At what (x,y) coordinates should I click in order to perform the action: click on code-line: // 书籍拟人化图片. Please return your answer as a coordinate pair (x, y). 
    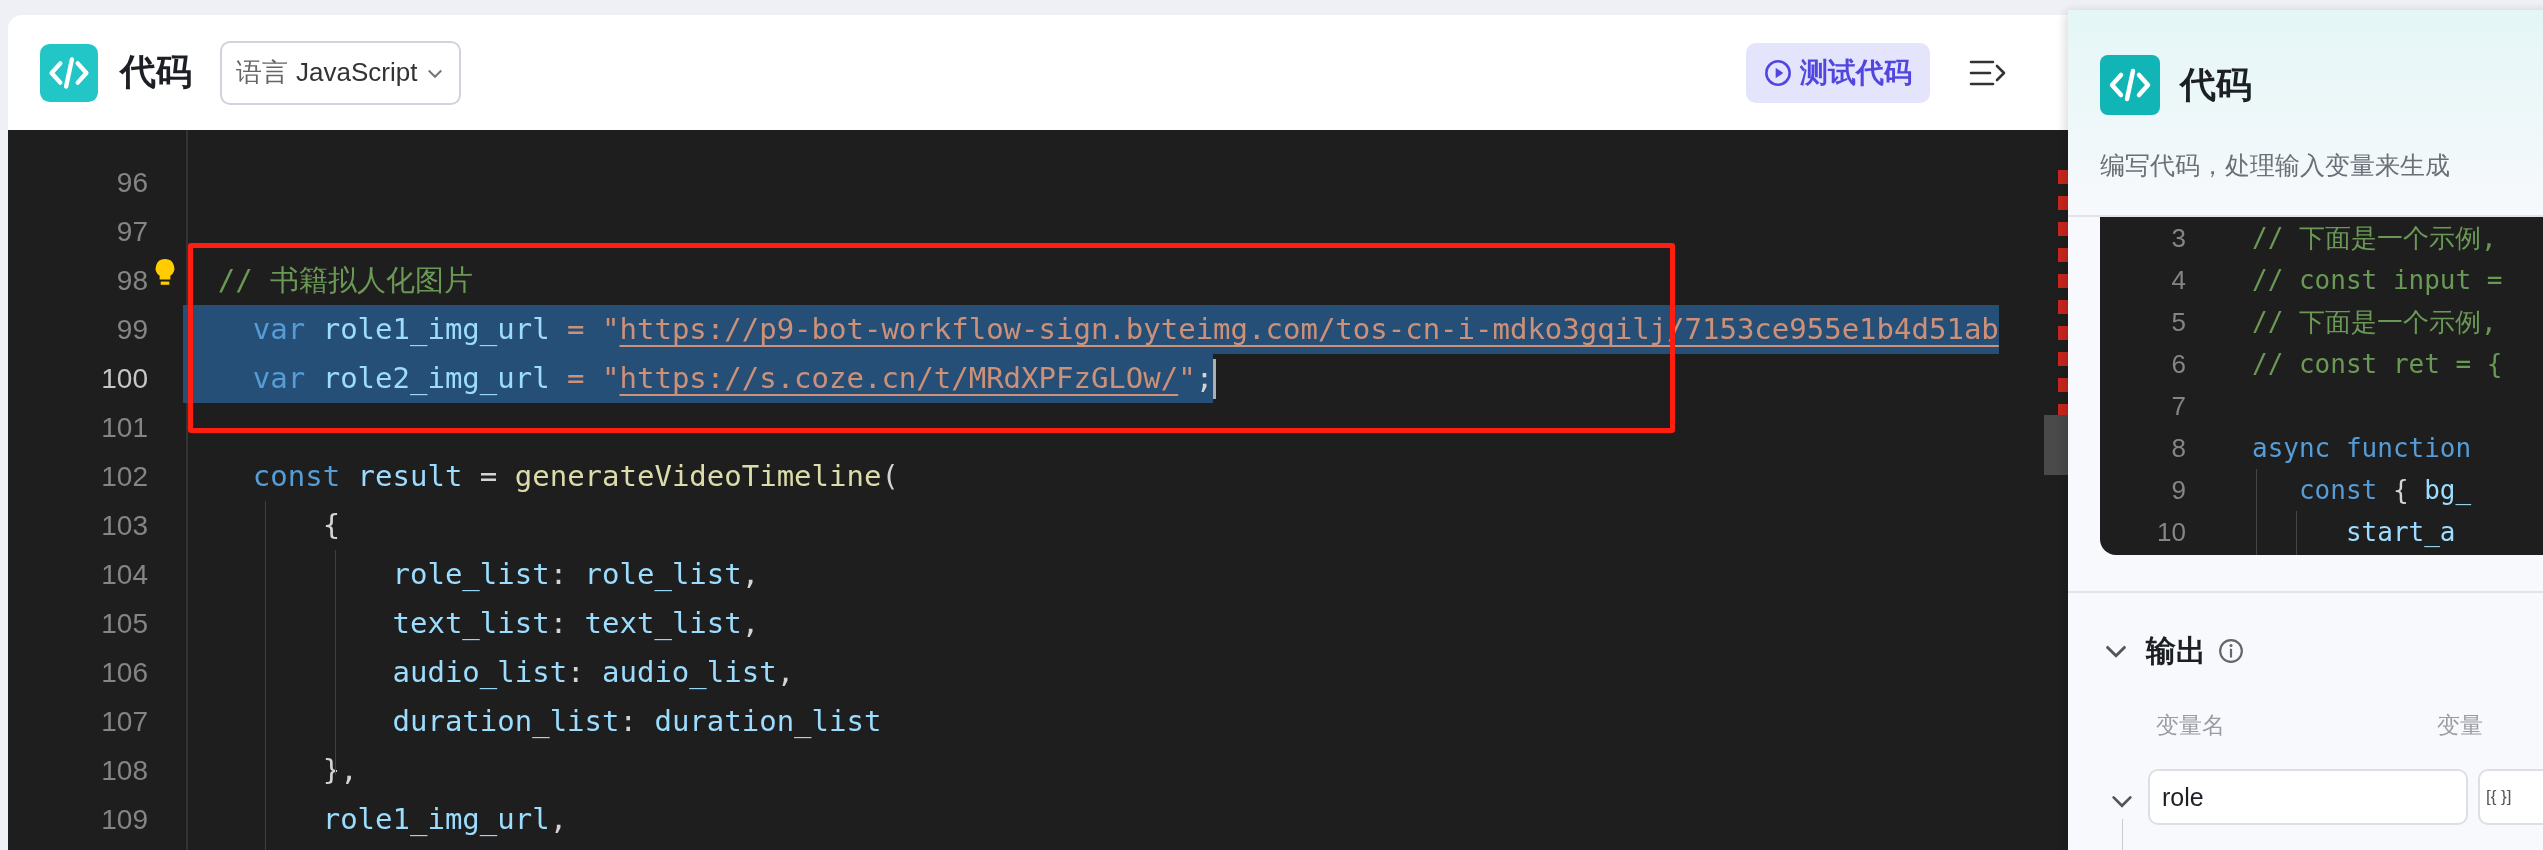
    Looking at the image, I should click on (345, 280).